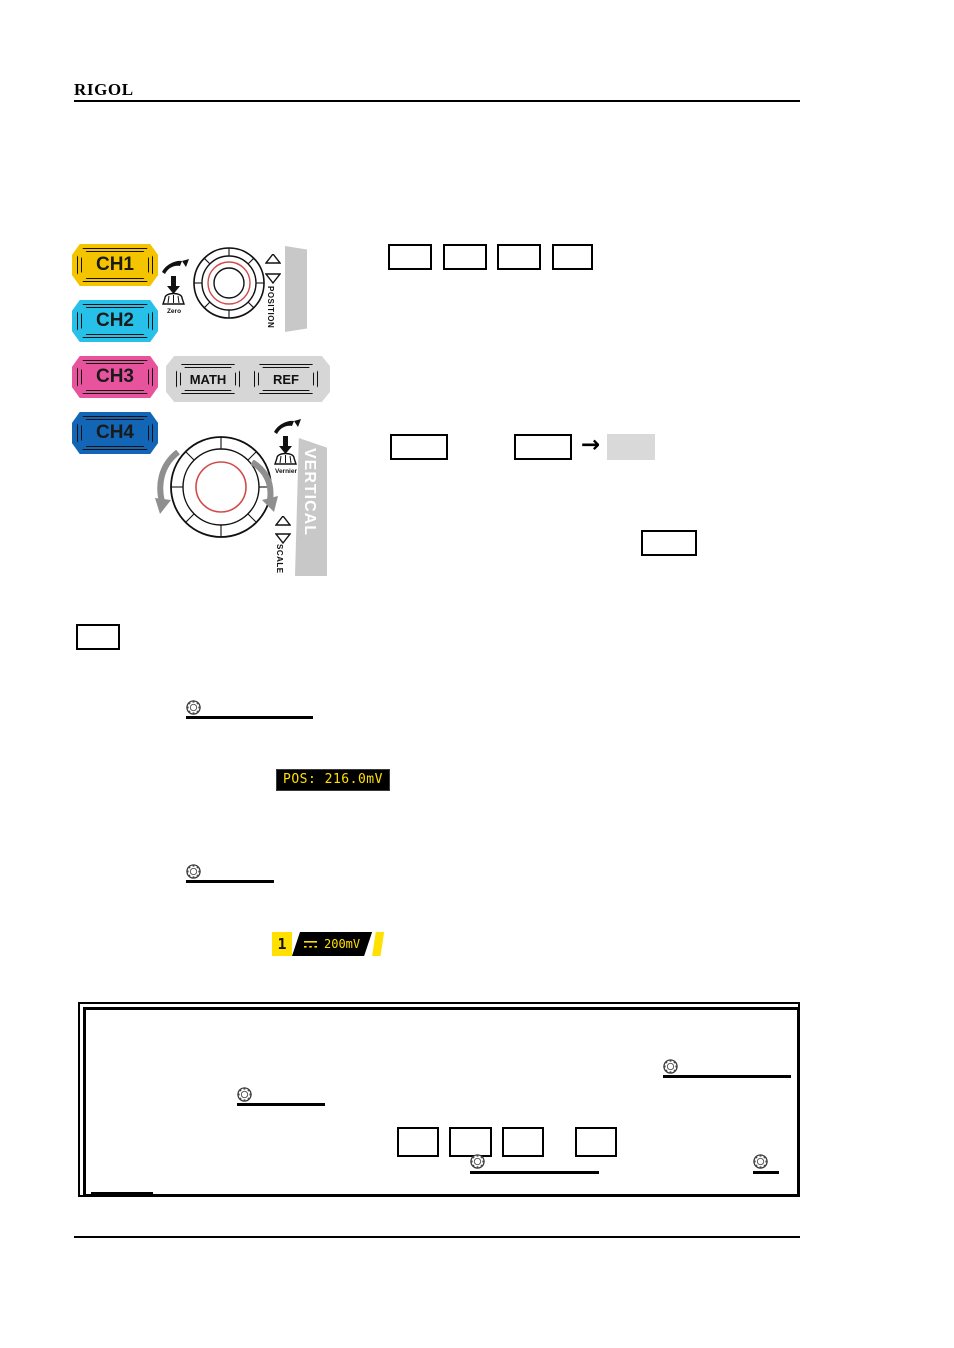  Describe the element at coordinates (264, 486) in the screenshot. I see `rotate-right-arrow-icon` at that location.